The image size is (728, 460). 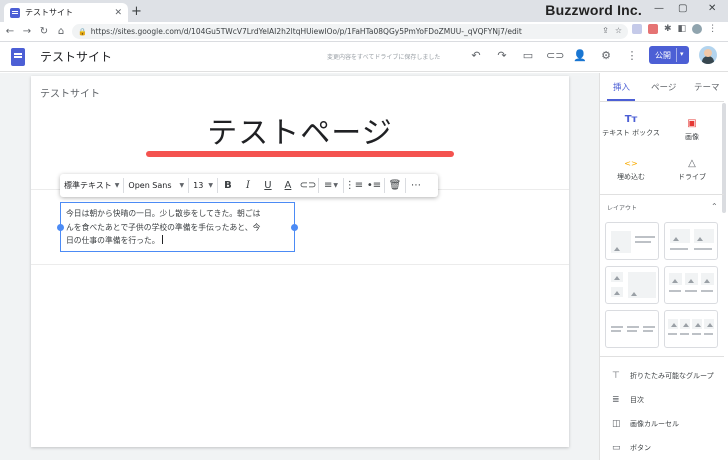 What do you see at coordinates (672, 376) in the screenshot?
I see `item-label: 折りたたみ可能なグループ` at bounding box center [672, 376].